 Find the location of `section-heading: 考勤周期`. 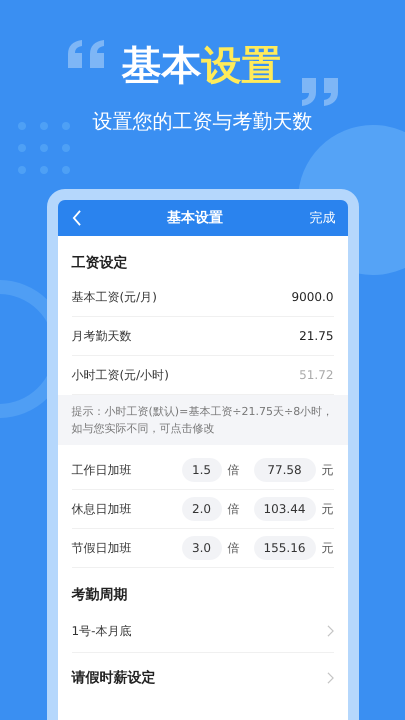

section-heading: 考勤周期 is located at coordinates (99, 595).